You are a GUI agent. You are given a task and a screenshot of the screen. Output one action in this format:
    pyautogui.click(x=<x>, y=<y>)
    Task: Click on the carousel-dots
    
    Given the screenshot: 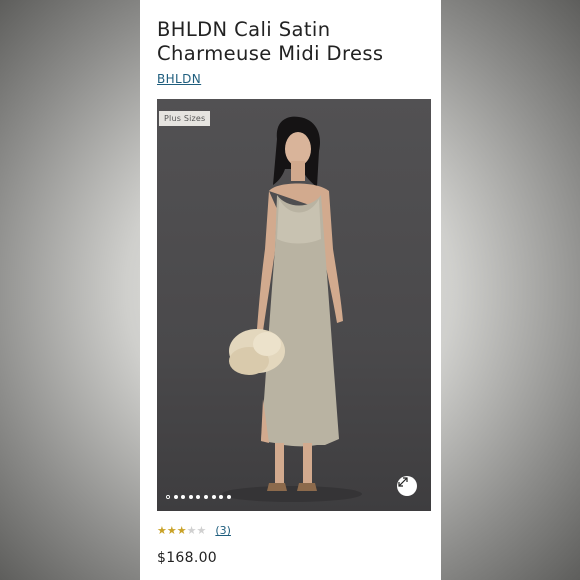 What is the action you would take?
    pyautogui.click(x=198, y=497)
    